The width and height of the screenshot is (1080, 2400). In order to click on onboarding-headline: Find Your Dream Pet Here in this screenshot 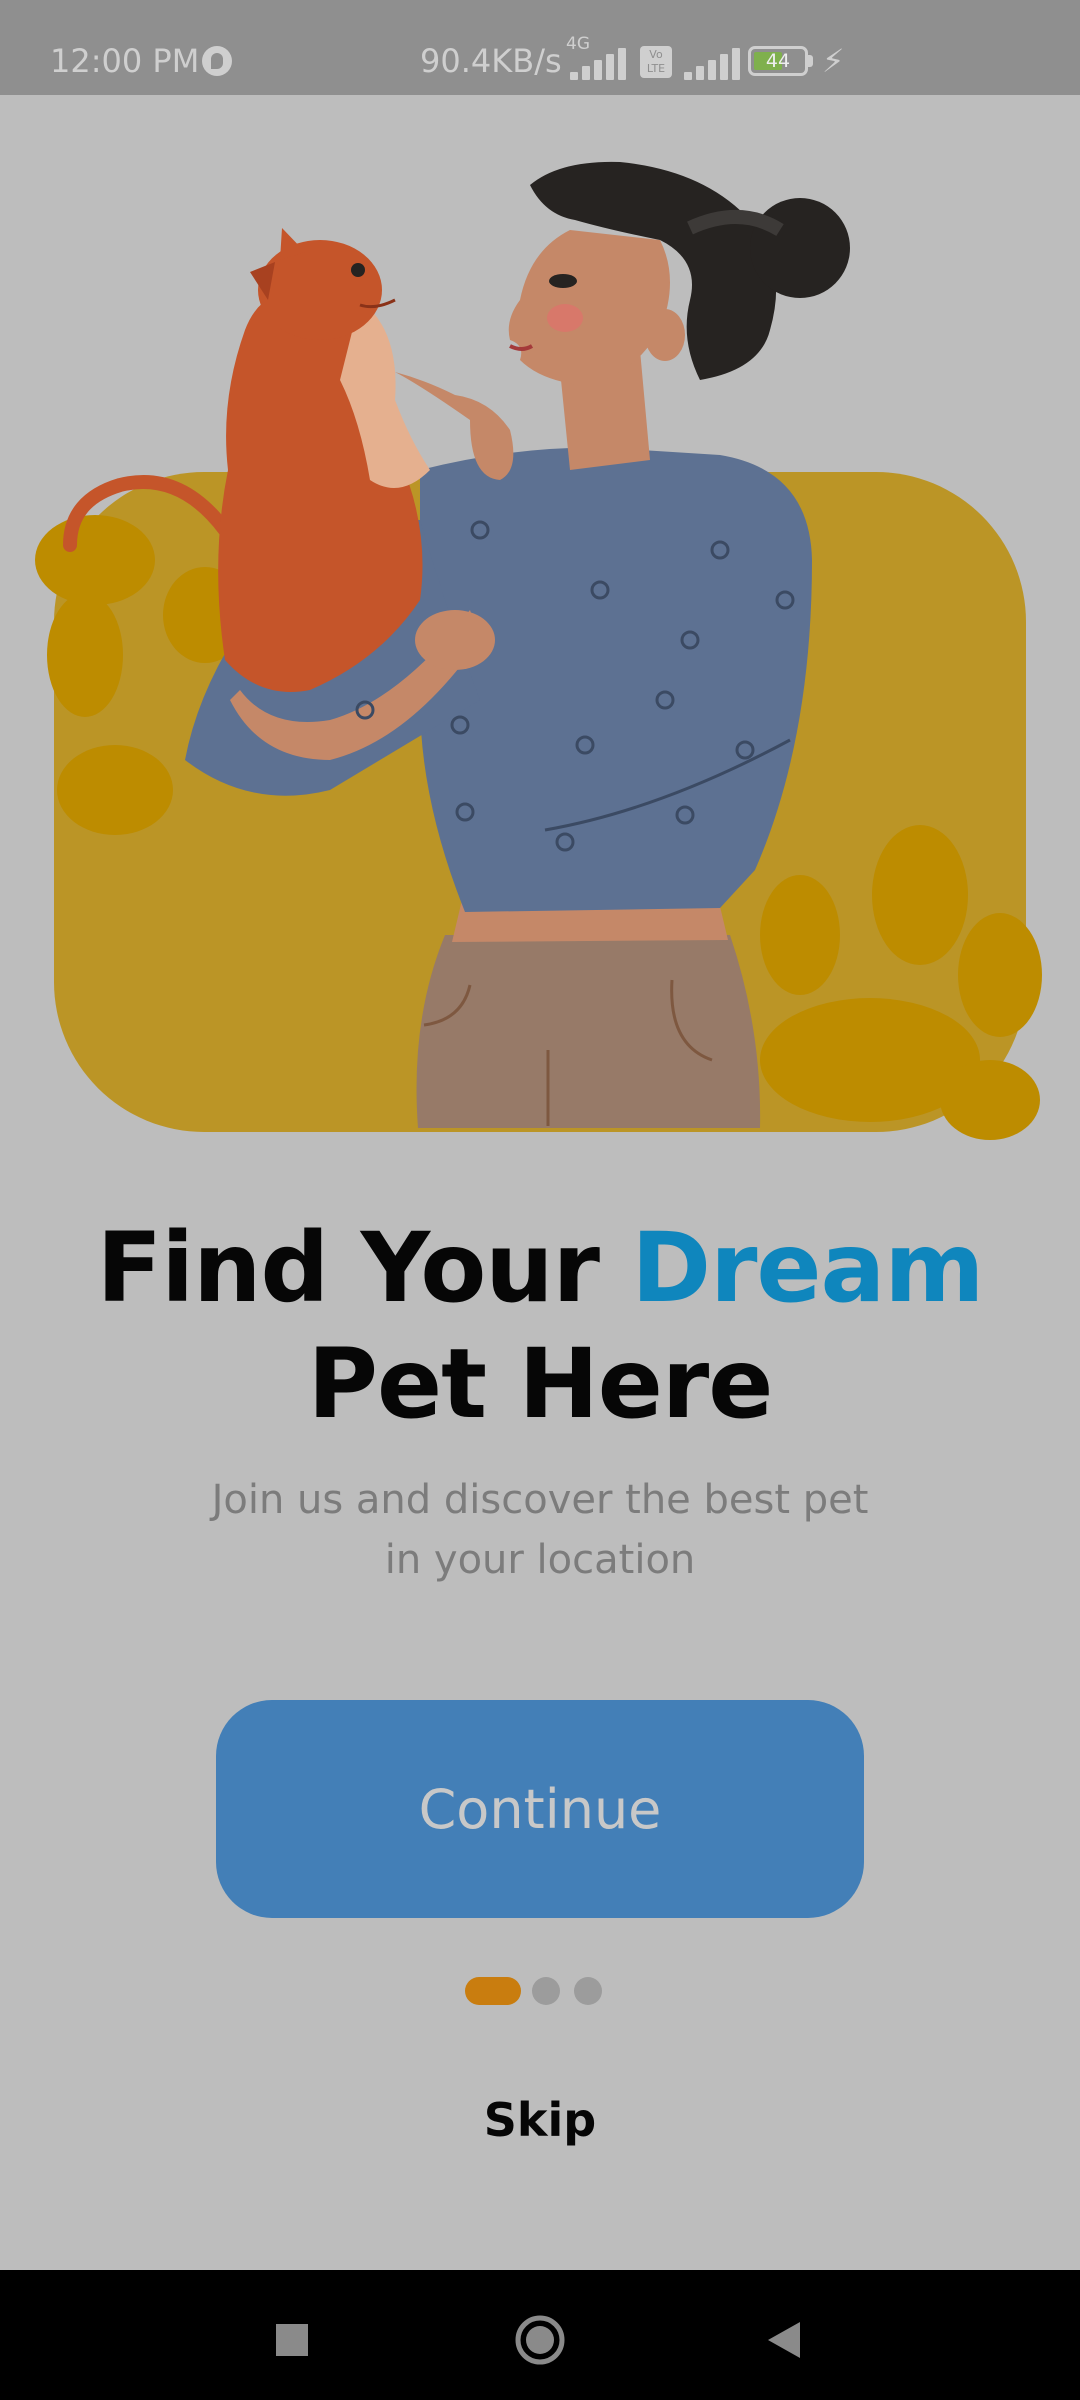, I will do `click(540, 1326)`.